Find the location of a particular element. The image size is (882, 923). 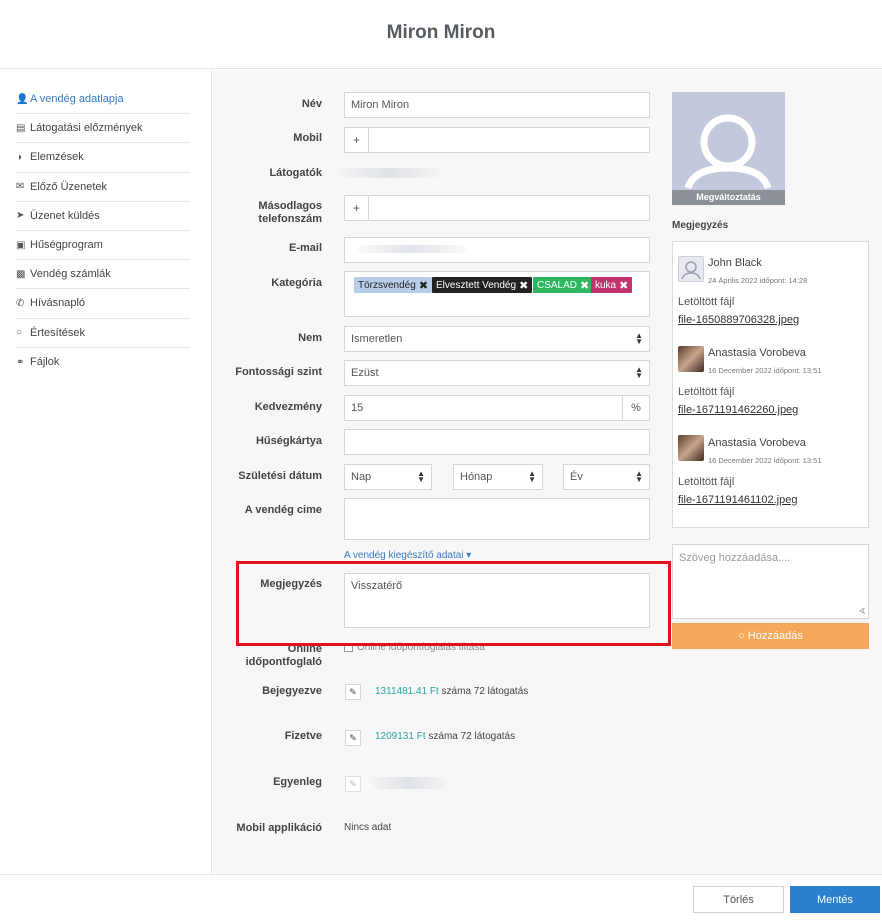

note-author: Anastasia Vorobeva is located at coordinates (757, 353).